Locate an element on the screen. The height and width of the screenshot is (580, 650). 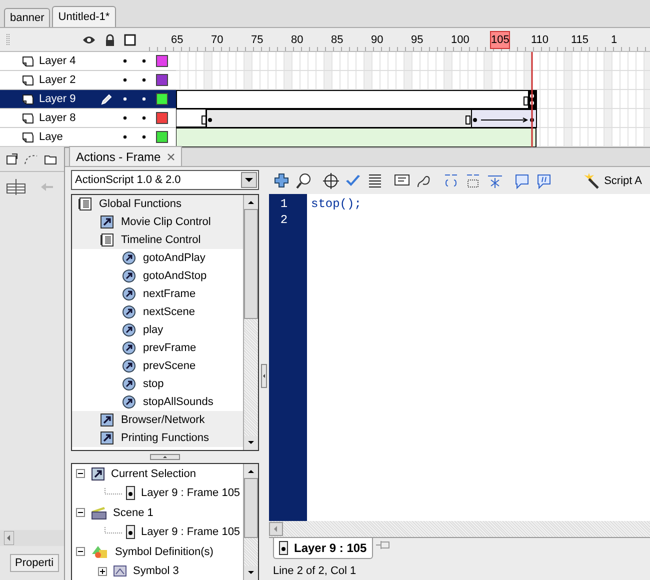
toolbox-item: prevScene is located at coordinates (157, 366).